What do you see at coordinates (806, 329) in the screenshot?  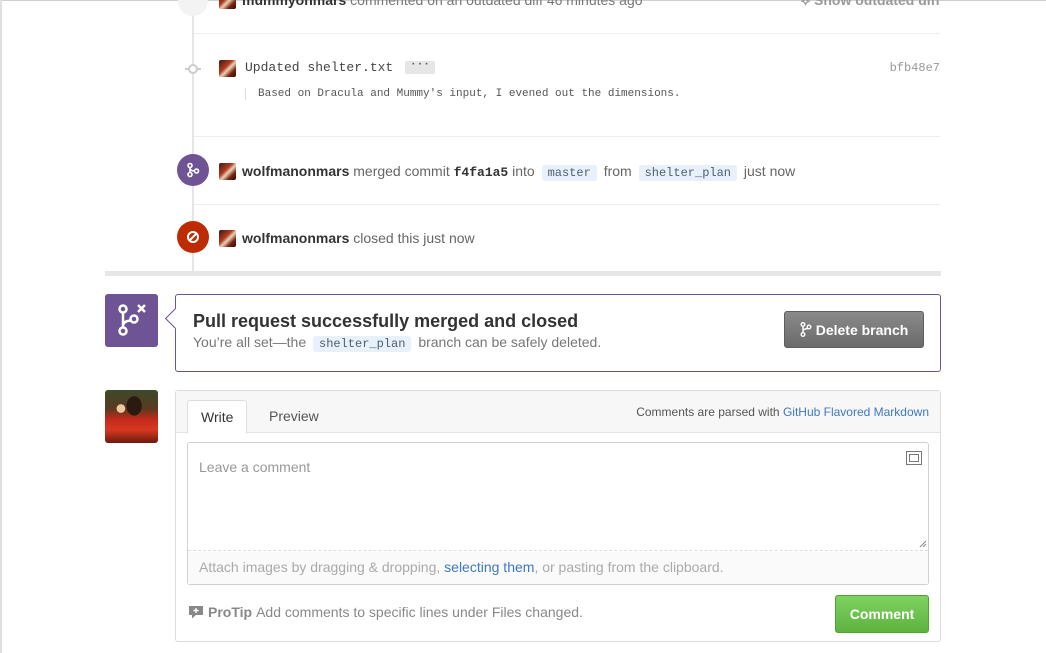 I see `branch-icon` at bounding box center [806, 329].